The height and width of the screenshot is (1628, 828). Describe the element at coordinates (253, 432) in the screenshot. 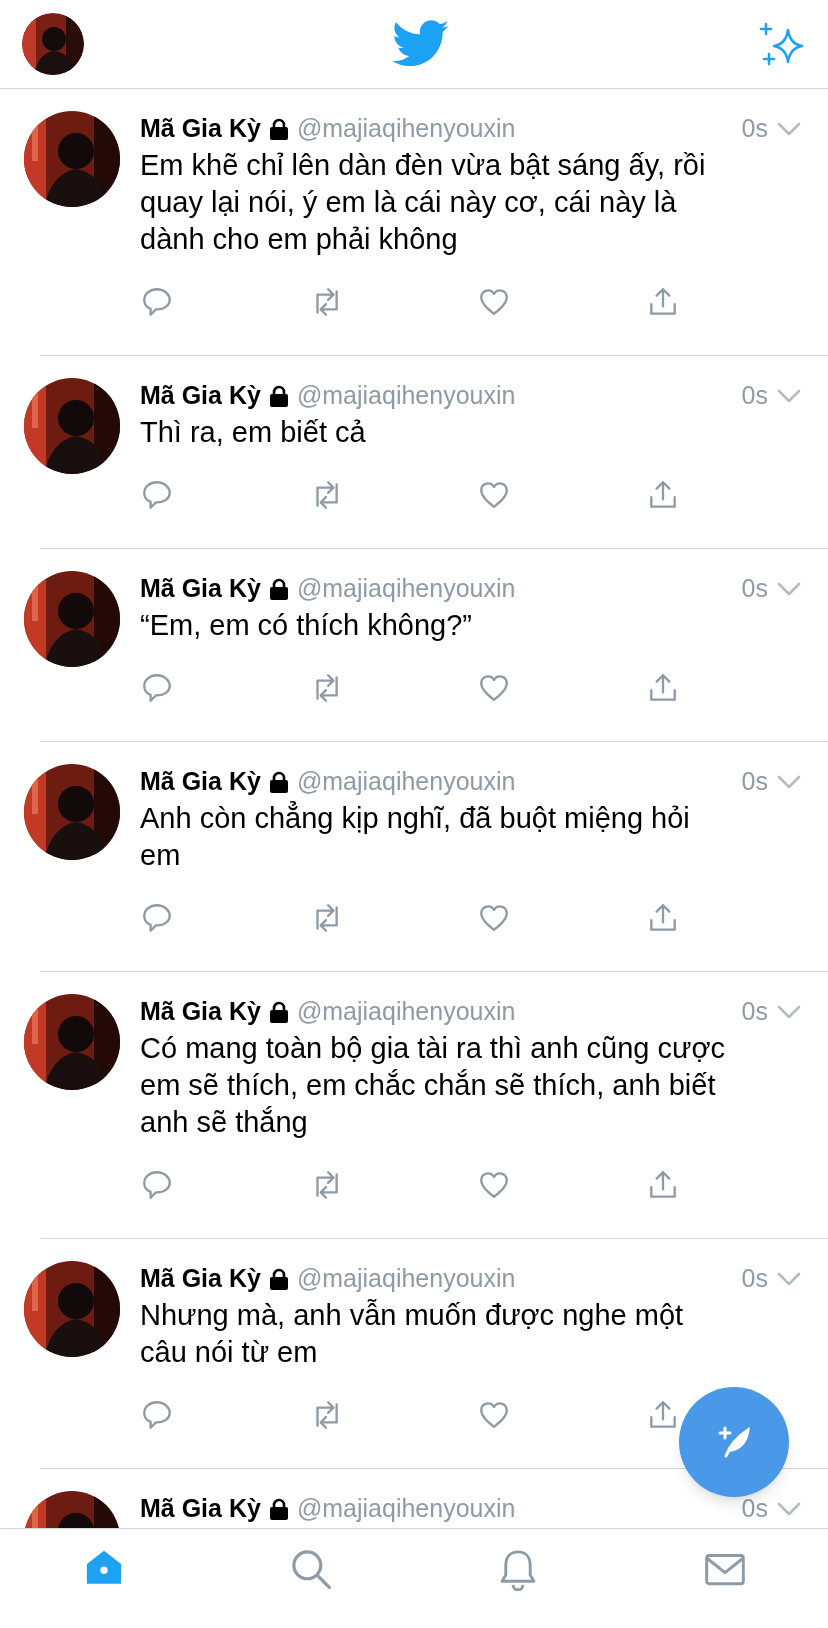

I see `tweet-text: Thì ra, em biết cả` at that location.